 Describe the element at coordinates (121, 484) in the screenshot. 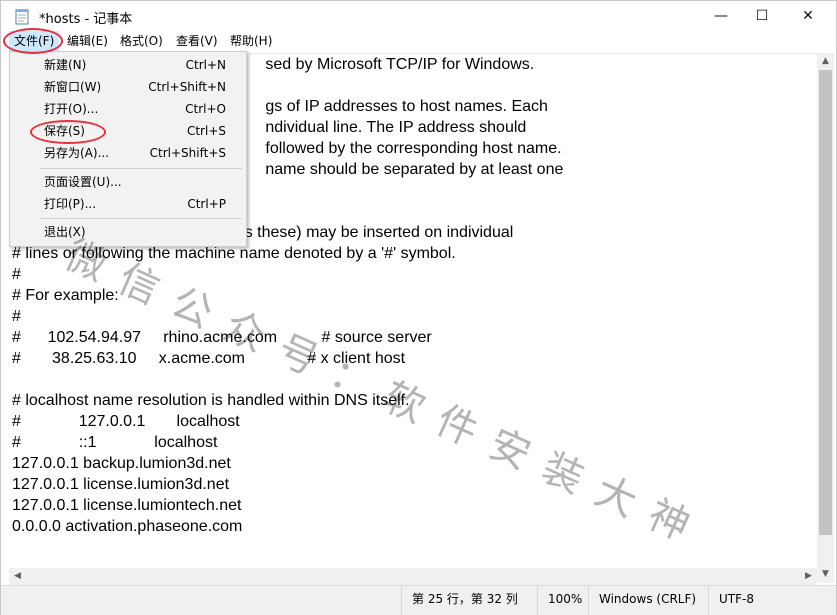

I see `editor-line: 127.0.0.1 license.lumion3d.net` at that location.